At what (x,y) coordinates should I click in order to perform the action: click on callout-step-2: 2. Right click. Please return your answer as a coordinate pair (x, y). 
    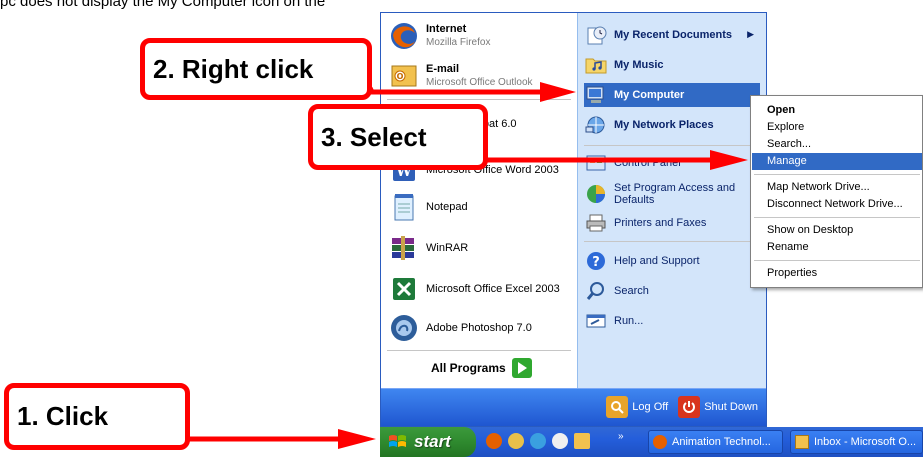
    Looking at the image, I should click on (256, 69).